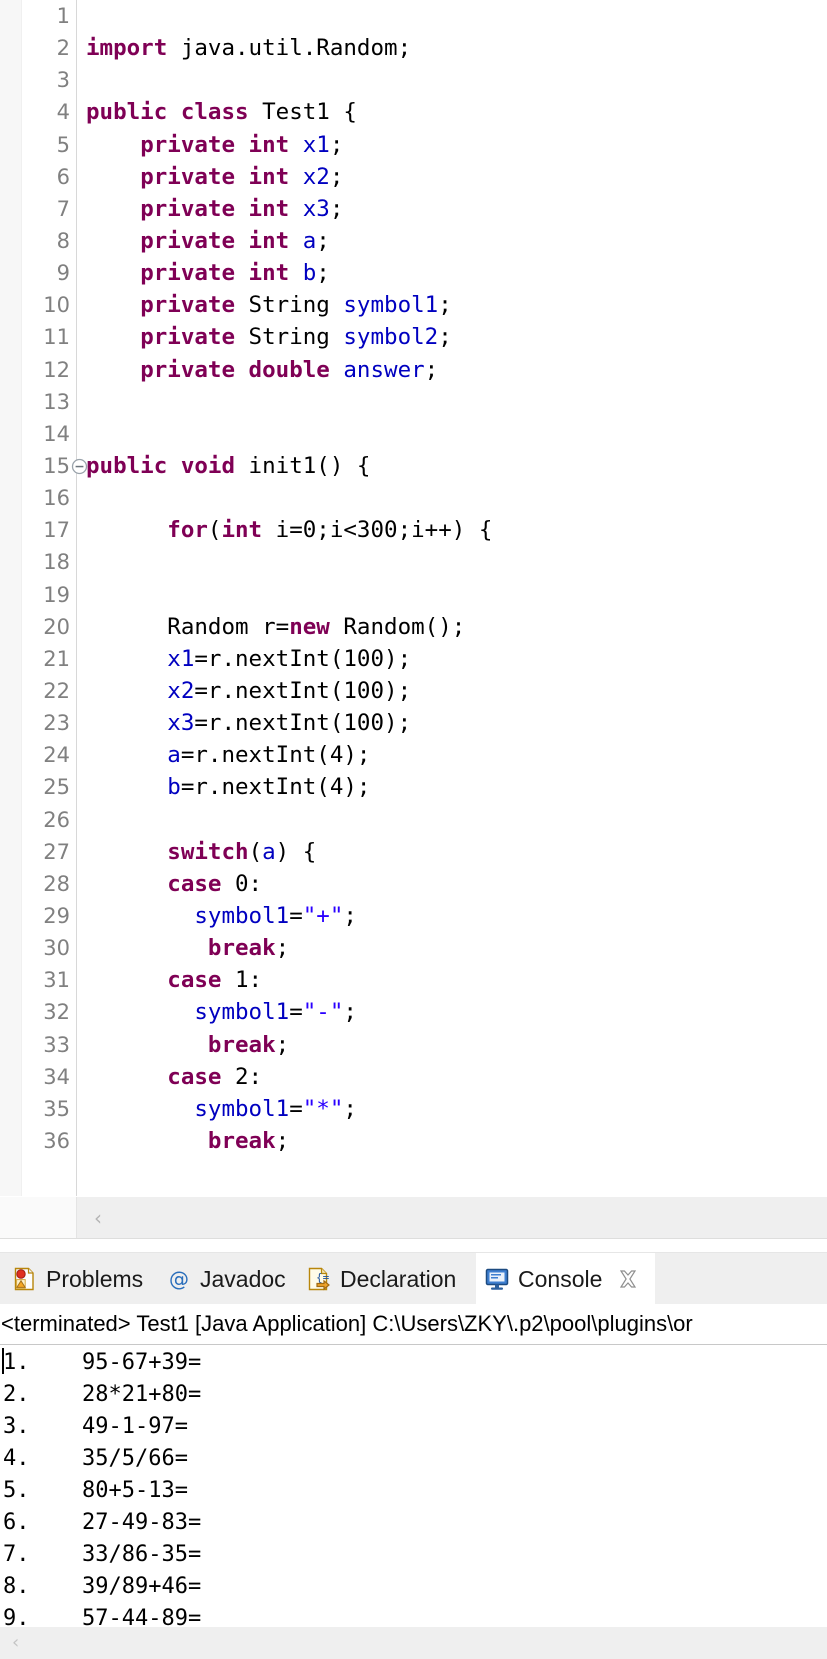 This screenshot has height=1659, width=827. What do you see at coordinates (413, 1012) in the screenshot?
I see `code-line: 32 symbol1="-";` at bounding box center [413, 1012].